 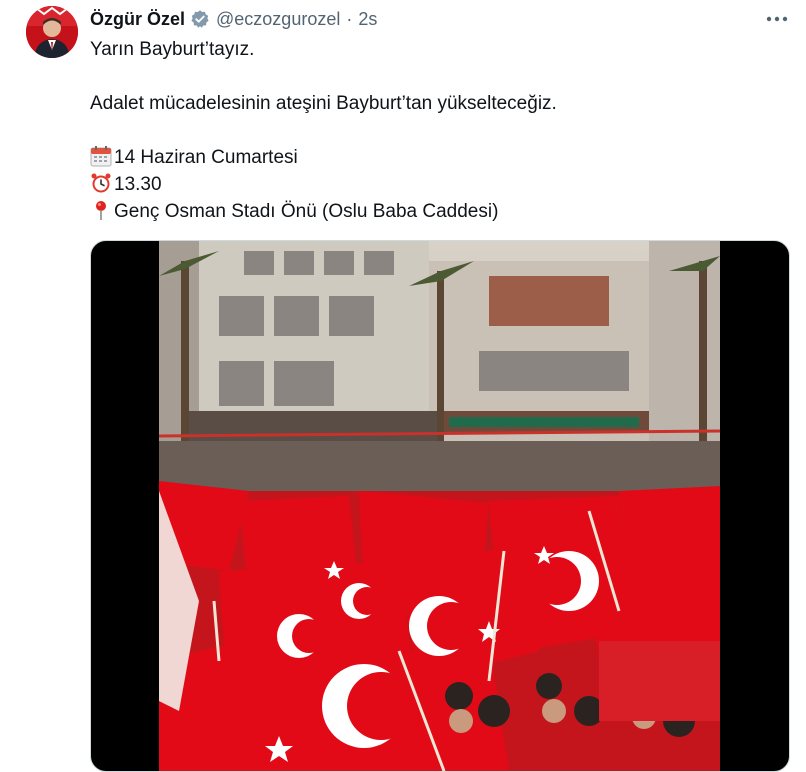 I want to click on calendar-icon, so click(x=101, y=156).